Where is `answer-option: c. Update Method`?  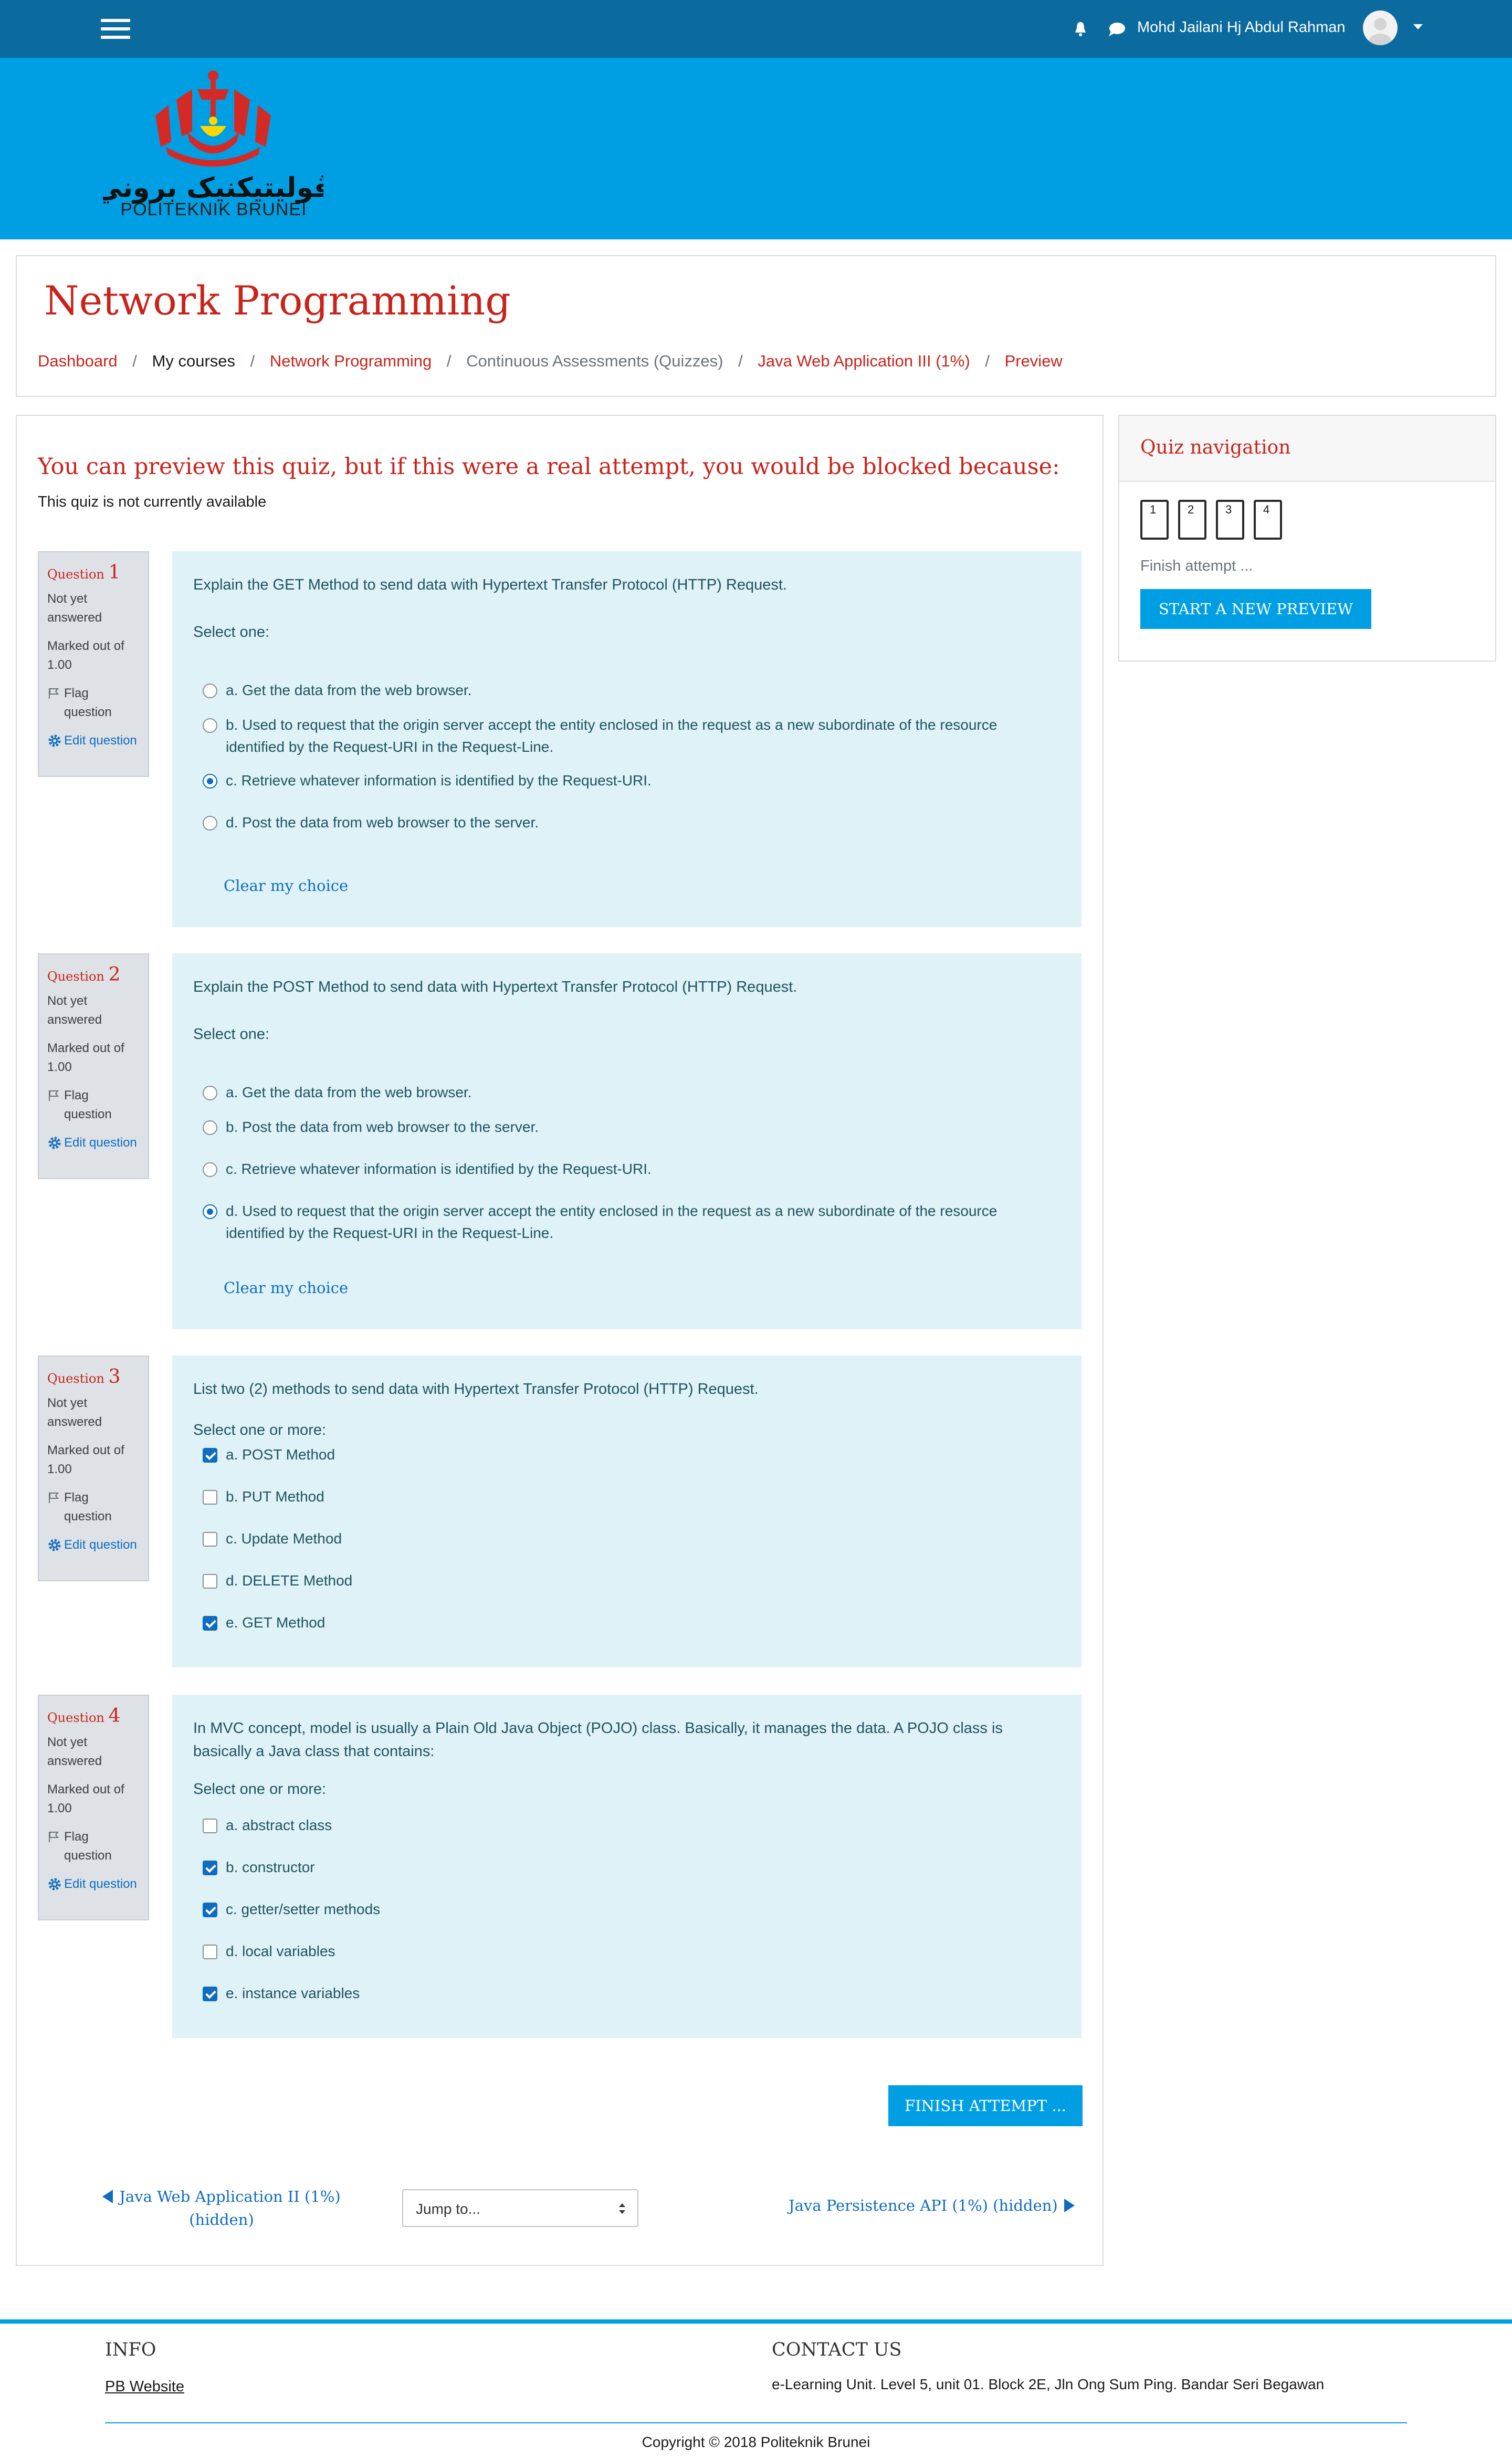
answer-option: c. Update Method is located at coordinates (272, 1539).